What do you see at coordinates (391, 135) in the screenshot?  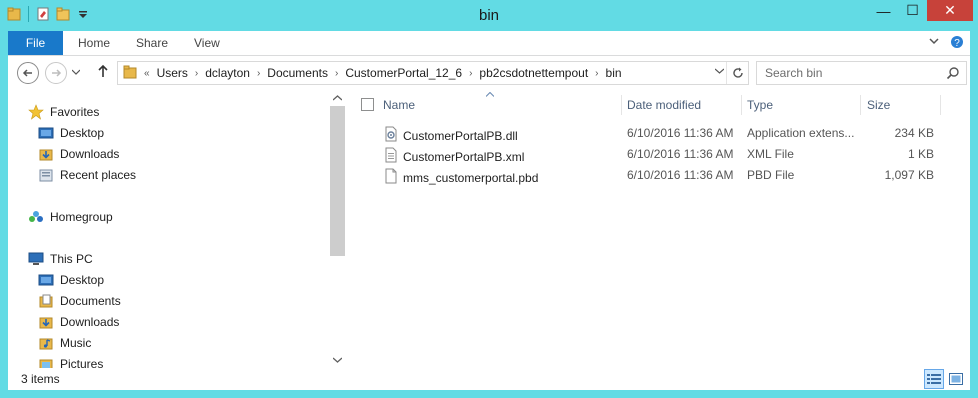 I see `dll-icon` at bounding box center [391, 135].